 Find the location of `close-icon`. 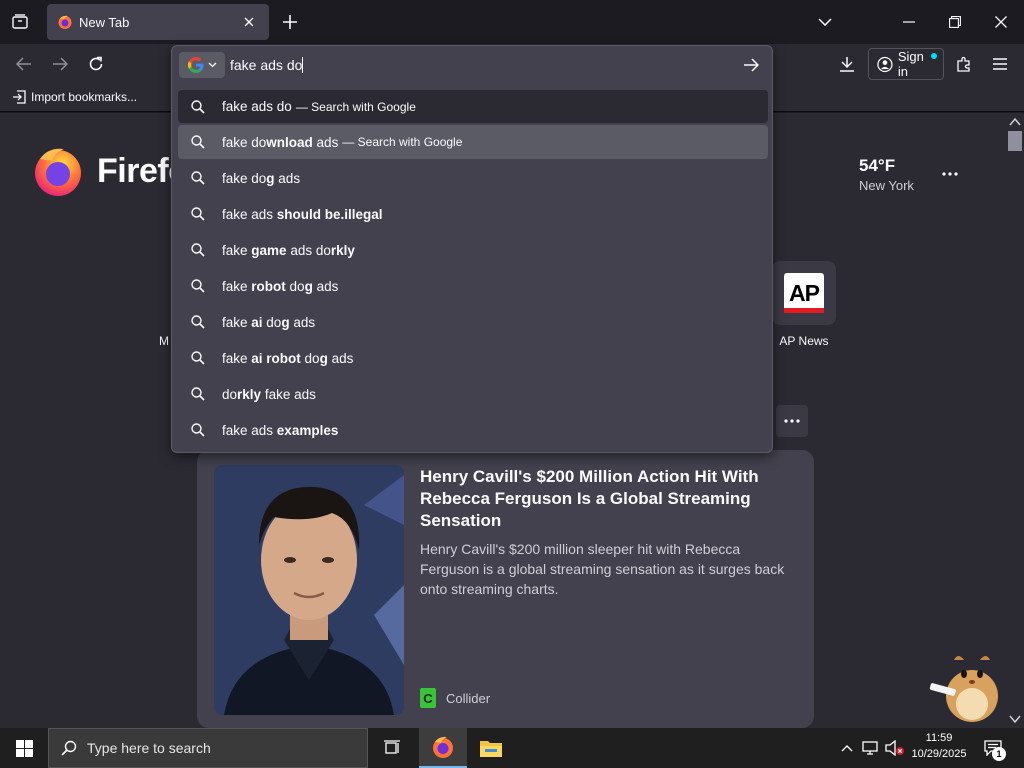

close-icon is located at coordinates (1001, 22).